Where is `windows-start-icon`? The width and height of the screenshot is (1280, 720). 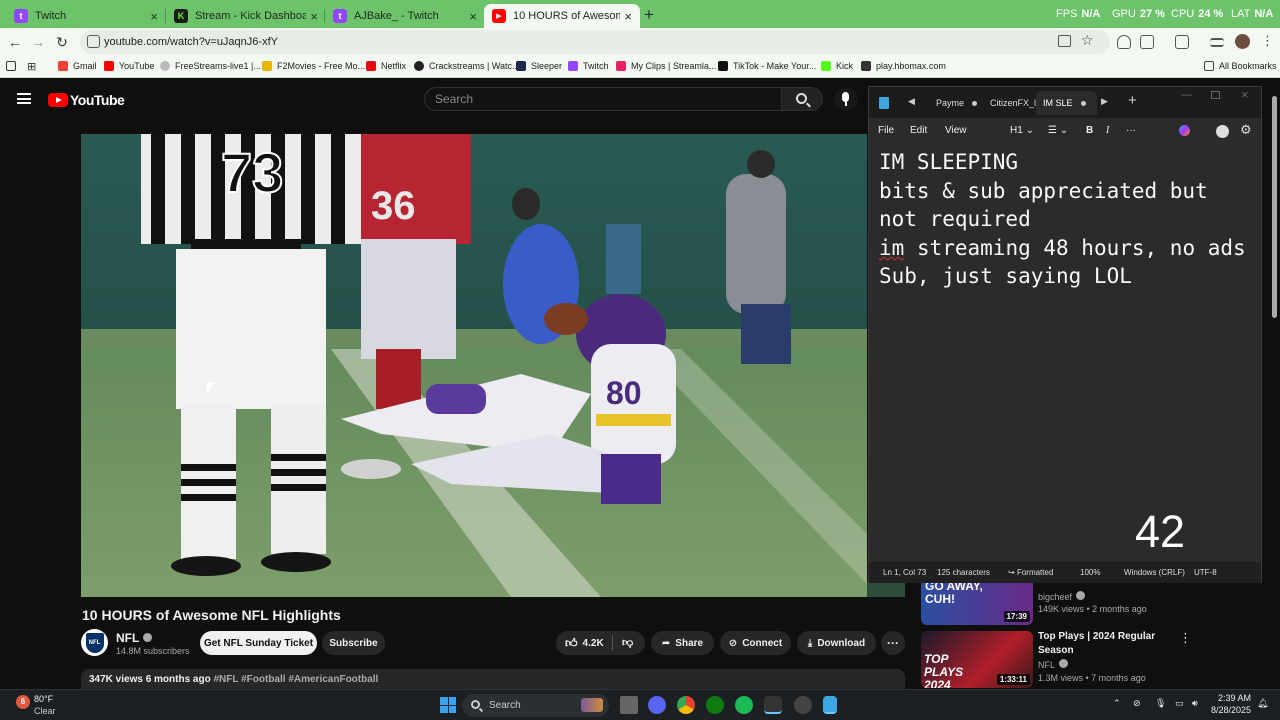 windows-start-icon is located at coordinates (448, 705).